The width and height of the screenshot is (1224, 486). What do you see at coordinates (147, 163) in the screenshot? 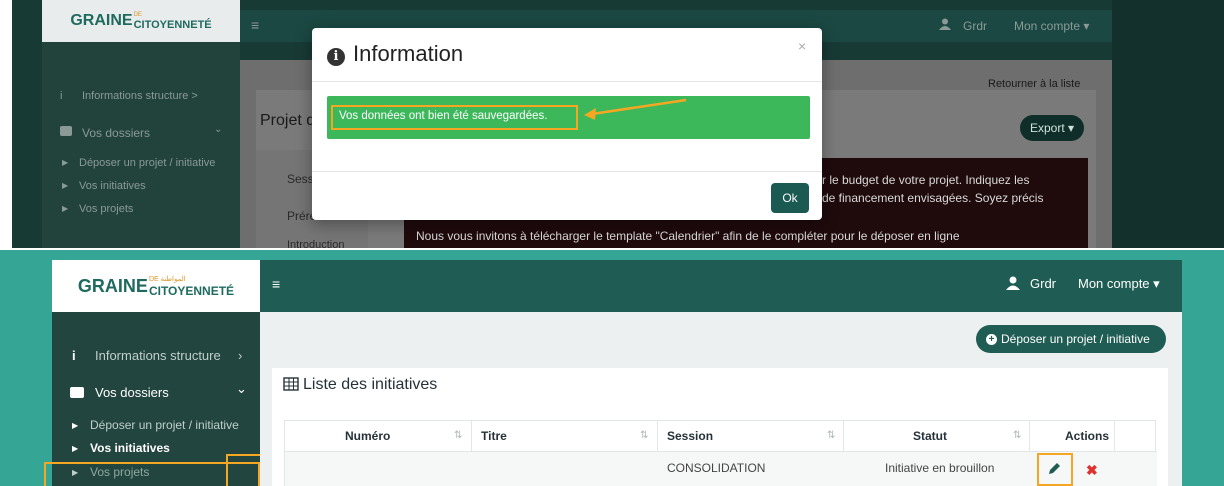
I see `top-sidebar-link-deposer: Déposer un projet / initiative` at bounding box center [147, 163].